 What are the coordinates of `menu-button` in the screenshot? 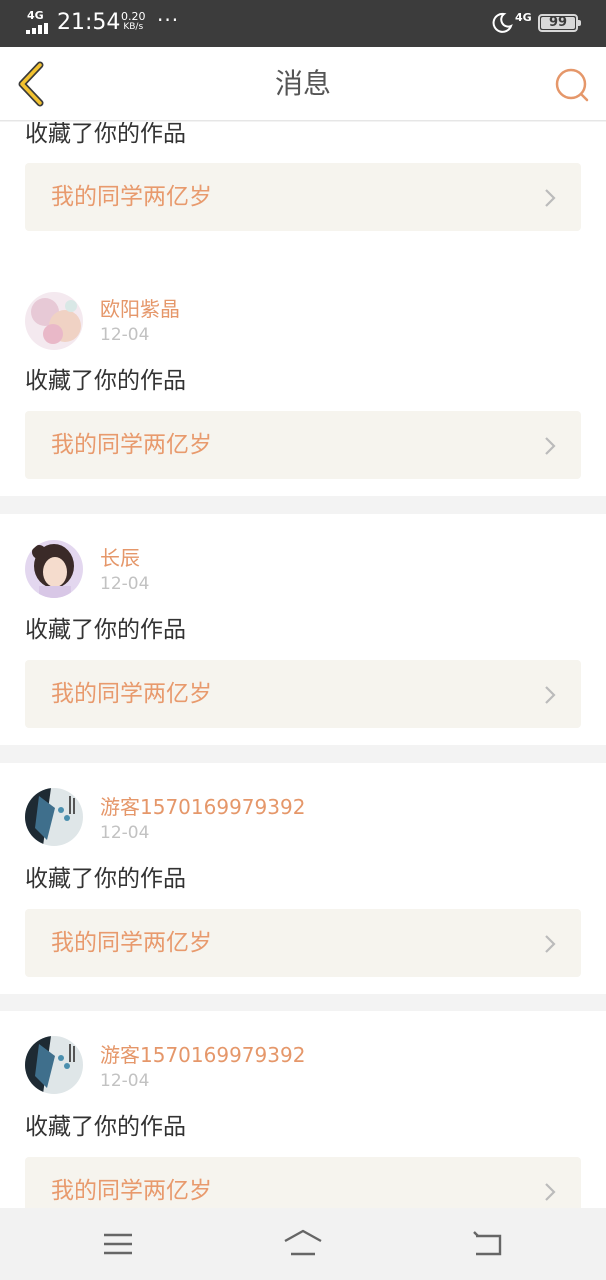 It's located at (118, 1244).